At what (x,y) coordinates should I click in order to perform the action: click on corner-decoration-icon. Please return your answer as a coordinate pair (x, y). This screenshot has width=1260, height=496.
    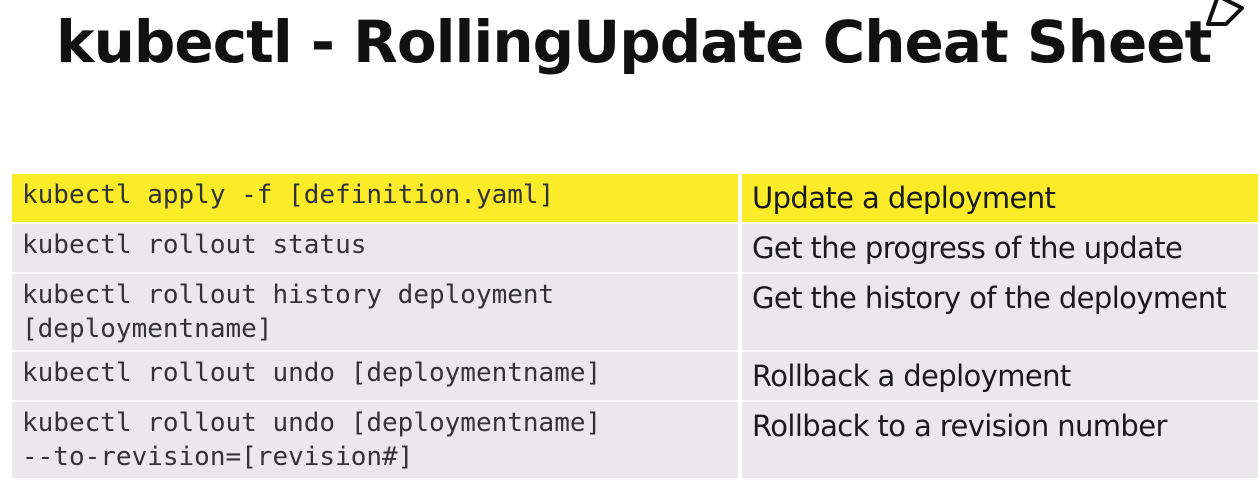
    Looking at the image, I should click on (1225, 13).